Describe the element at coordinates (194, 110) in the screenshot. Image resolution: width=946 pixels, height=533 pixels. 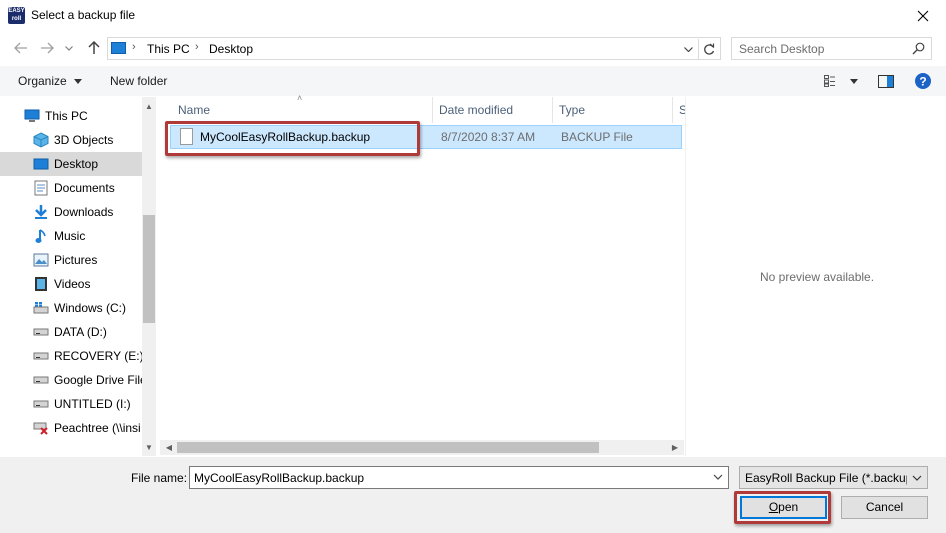
I see `column-header-label: Name` at that location.